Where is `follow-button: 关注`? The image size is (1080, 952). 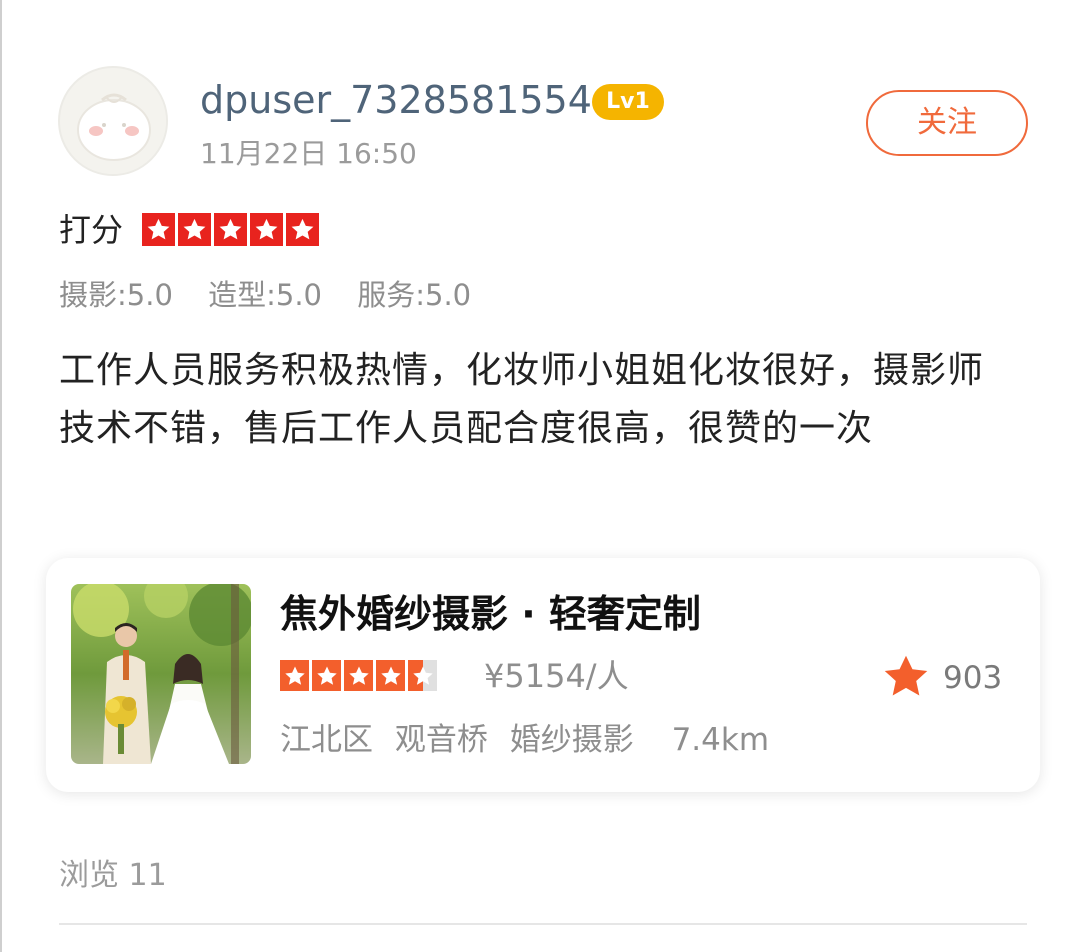
follow-button: 关注 is located at coordinates (947, 123).